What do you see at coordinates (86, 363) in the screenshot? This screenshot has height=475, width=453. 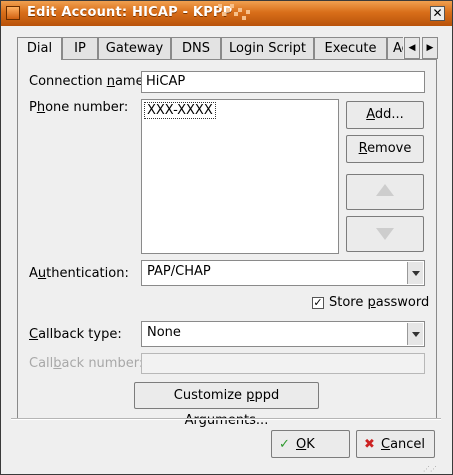 I see `callback-number-label: Callback number:` at bounding box center [86, 363].